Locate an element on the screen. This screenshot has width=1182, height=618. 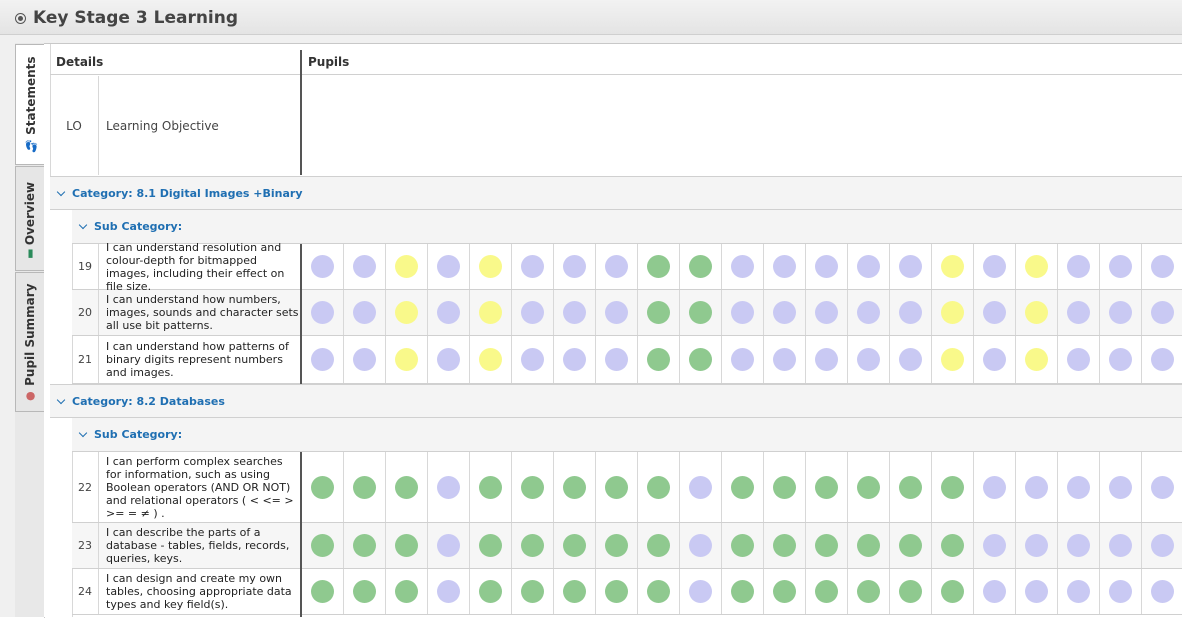
details-column-header: Details is located at coordinates (175, 59).